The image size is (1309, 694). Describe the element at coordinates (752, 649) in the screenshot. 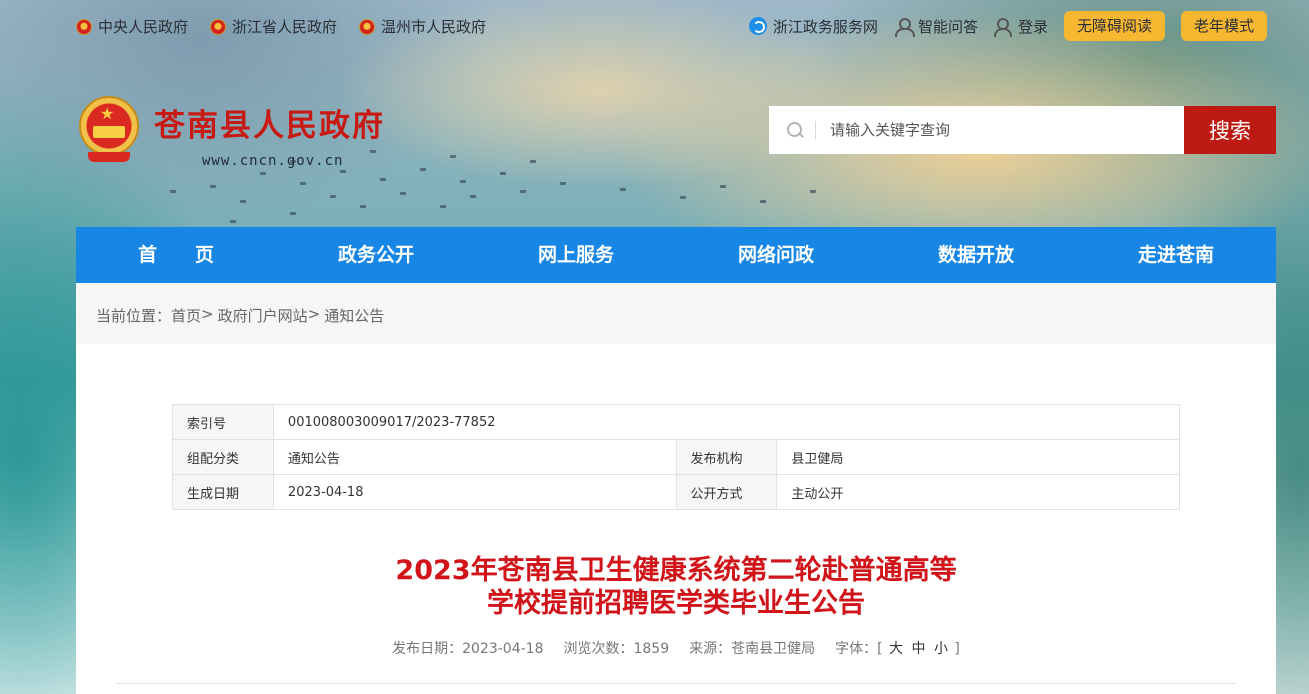

I see `article-source: 来源：苍南县卫健局` at that location.